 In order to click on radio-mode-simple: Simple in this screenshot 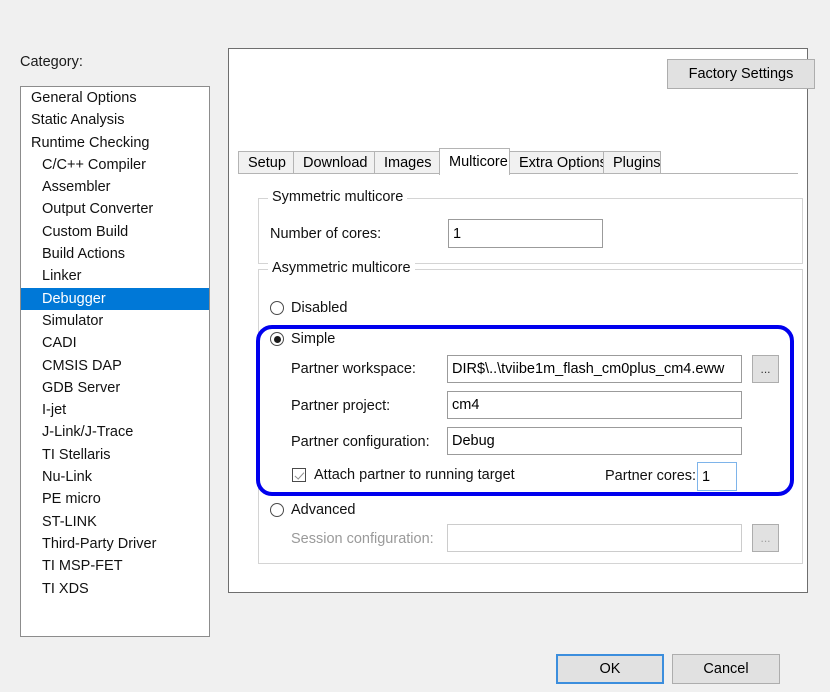, I will do `click(302, 339)`.